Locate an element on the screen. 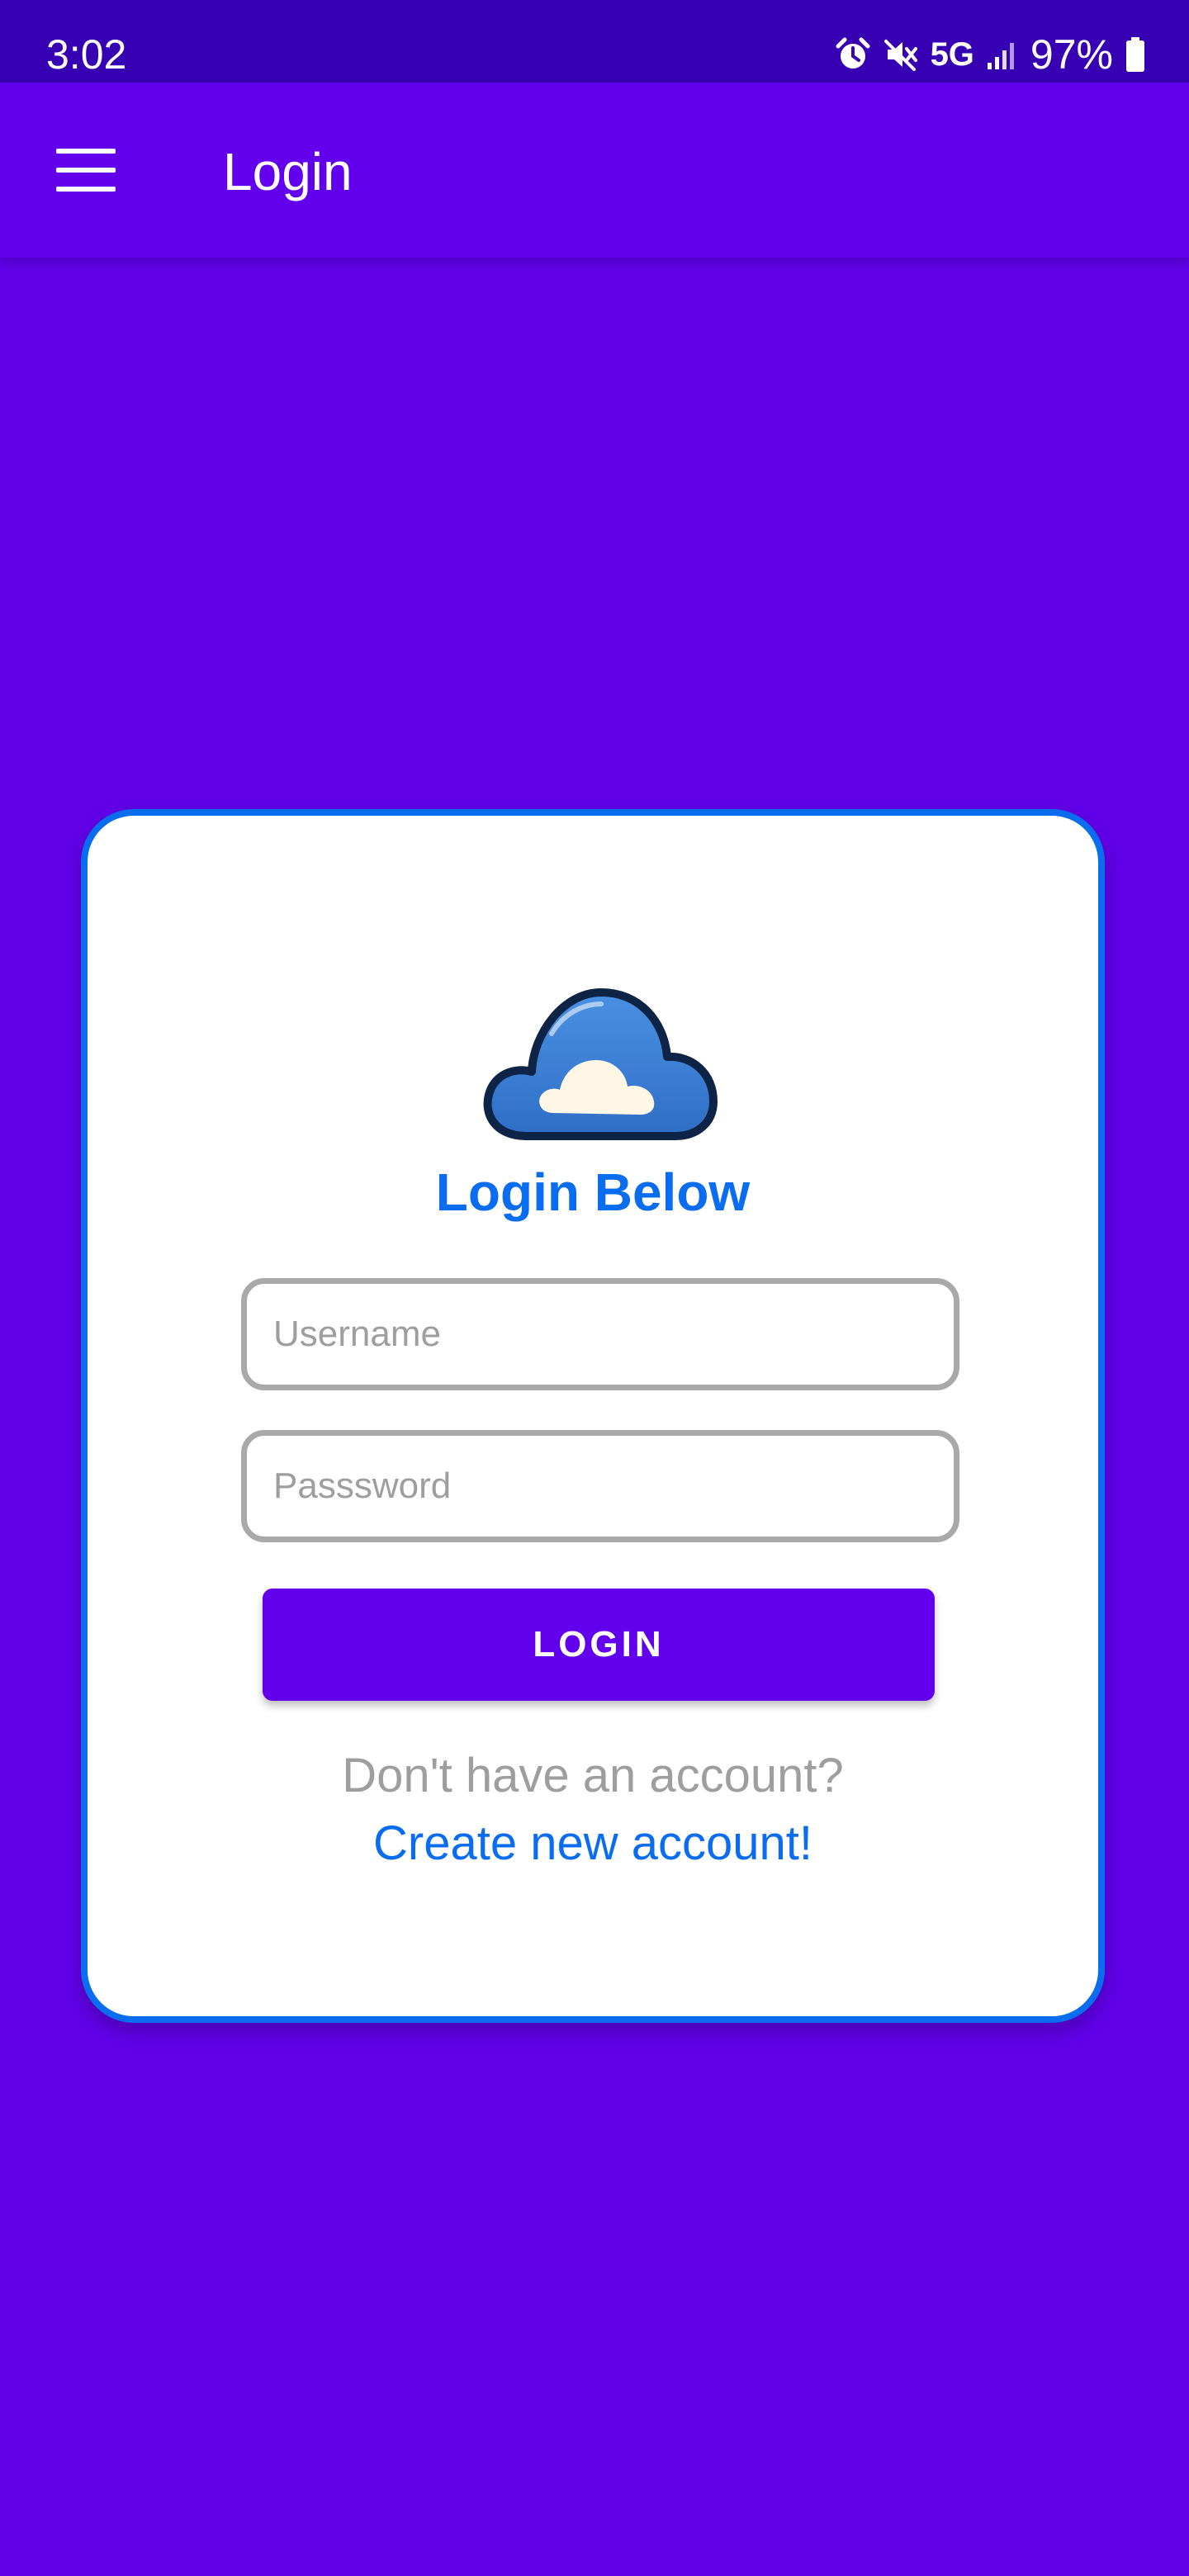 Image resolution: width=1189 pixels, height=2576 pixels. alarm-icon is located at coordinates (853, 54).